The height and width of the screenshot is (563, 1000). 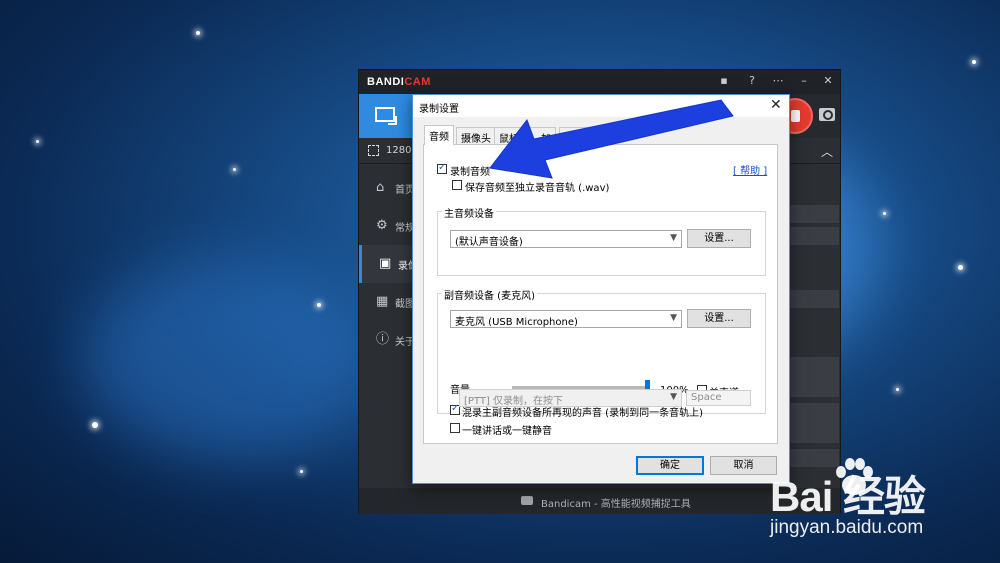 I want to click on pause-icon, so click(x=795, y=116).